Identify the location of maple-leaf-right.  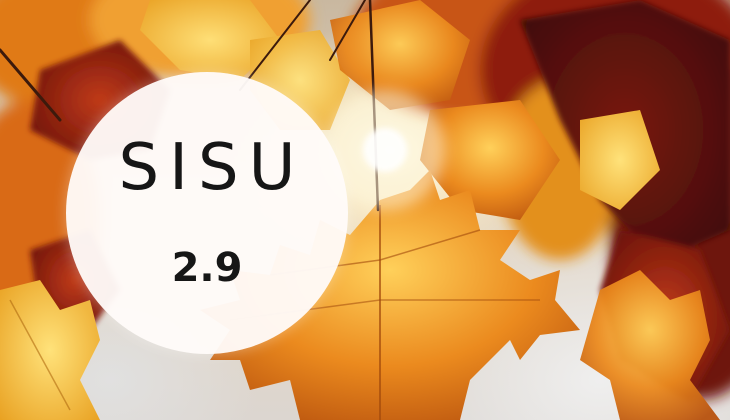
(650, 345).